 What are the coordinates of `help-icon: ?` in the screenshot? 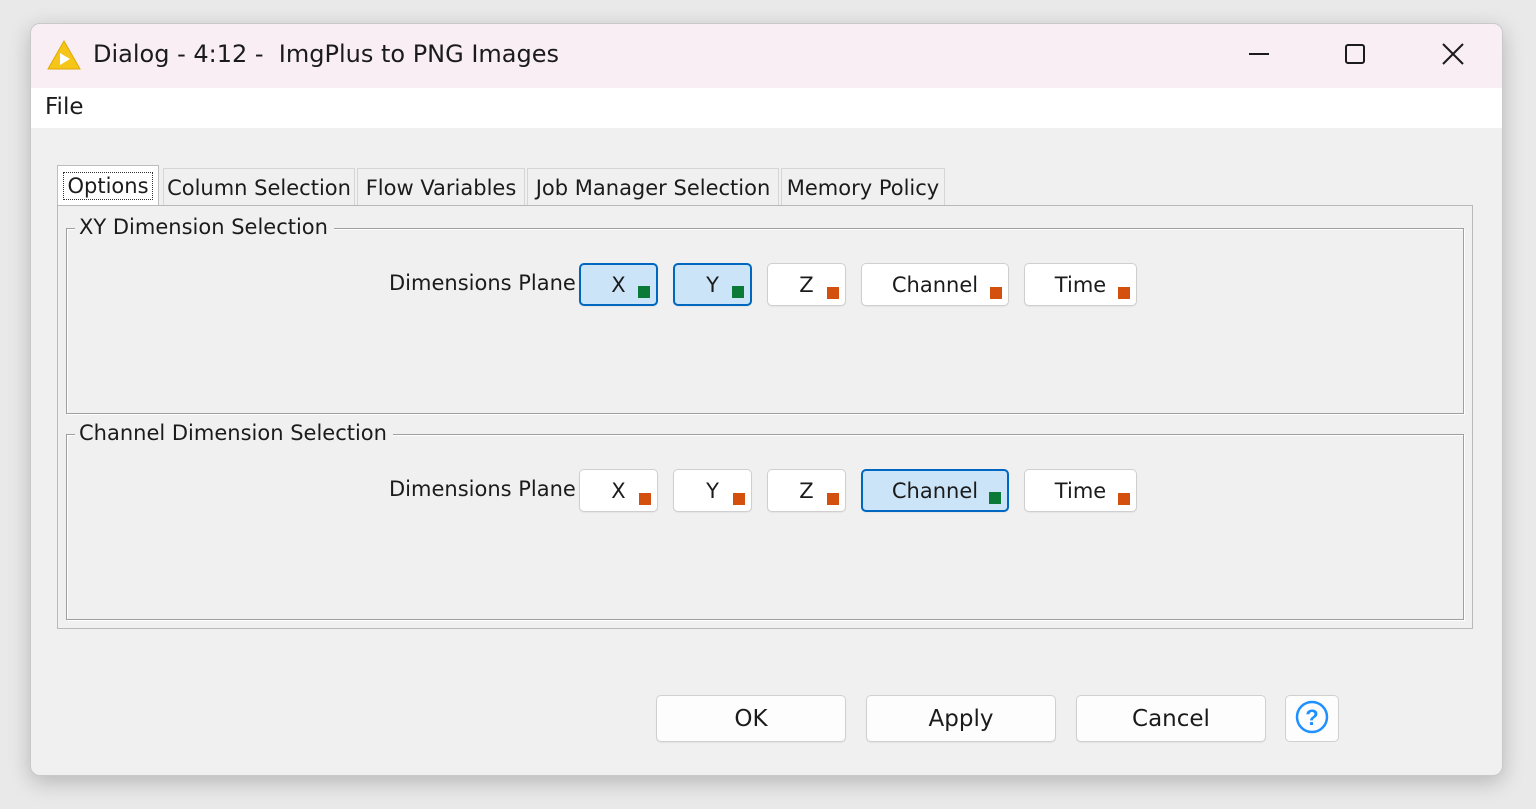 It's located at (1312, 719).